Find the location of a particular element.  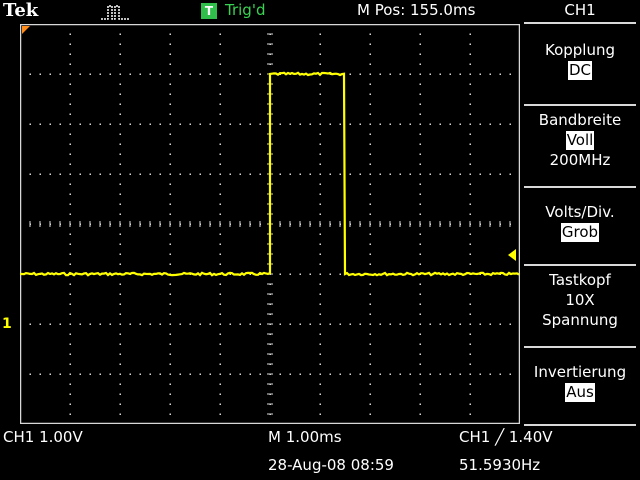

menu-coupling: Kopplung DC is located at coordinates (580, 60).